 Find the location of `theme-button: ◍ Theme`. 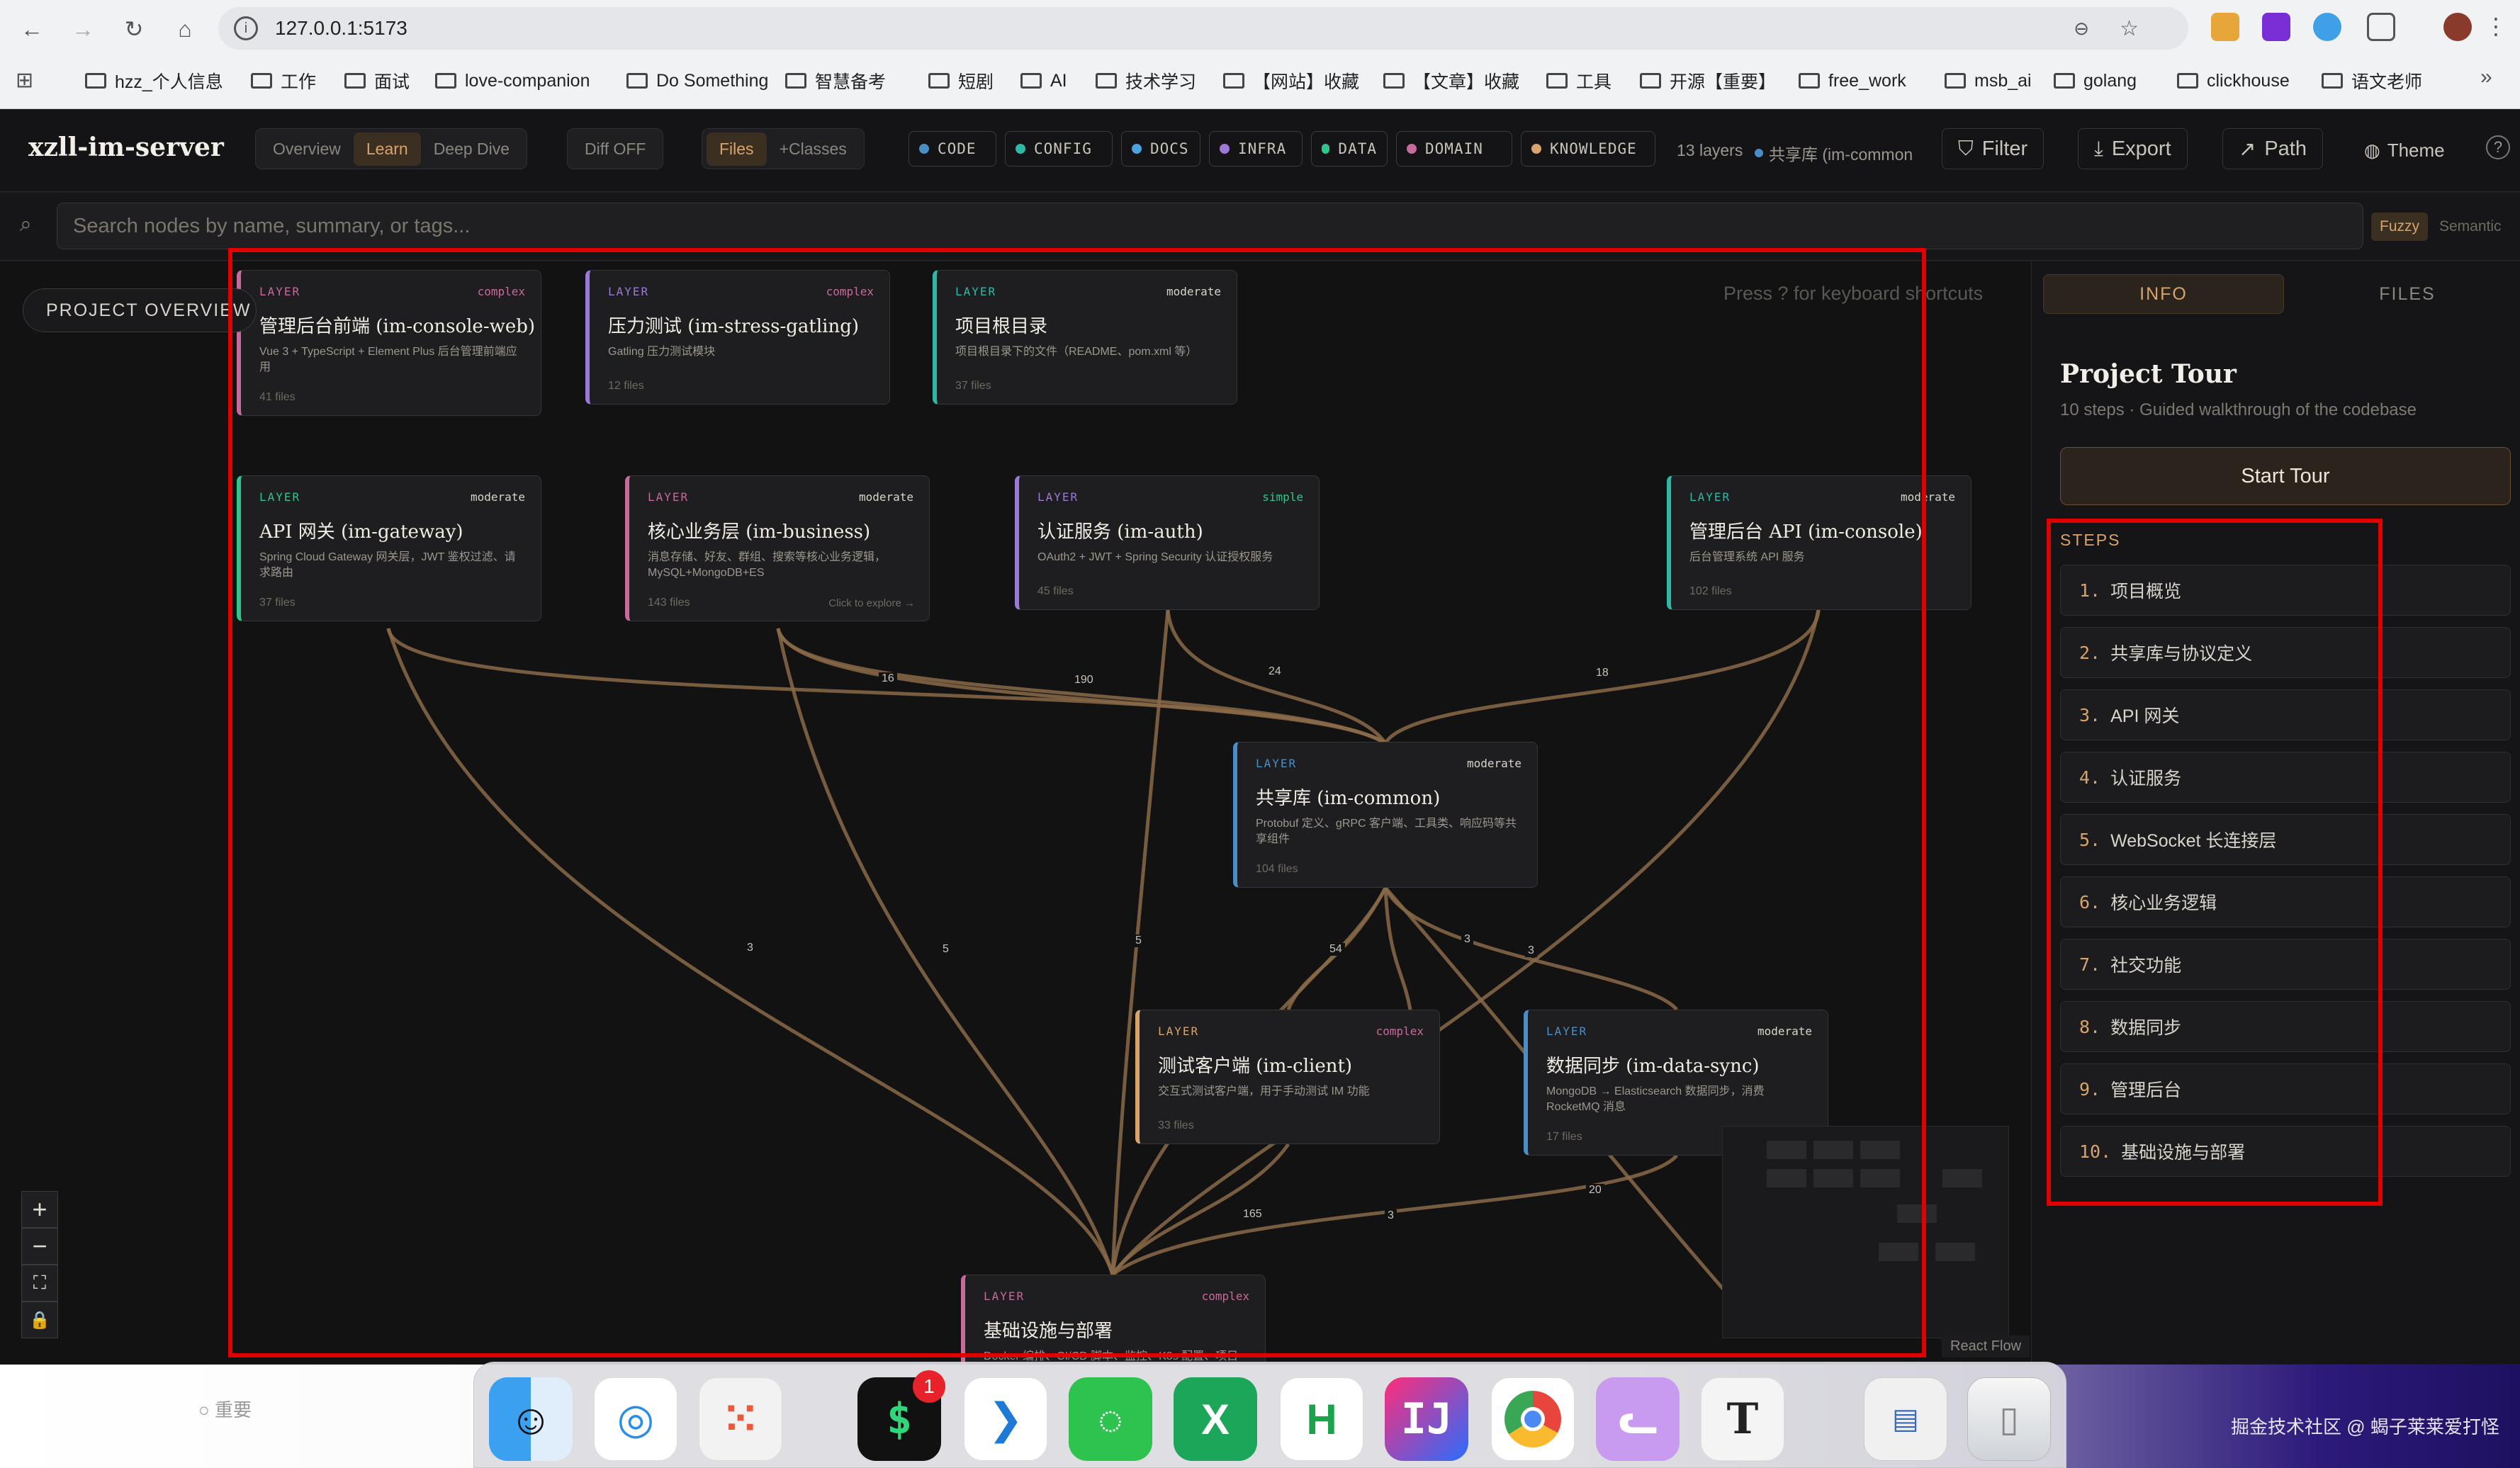

theme-button: ◍ Theme is located at coordinates (2404, 151).